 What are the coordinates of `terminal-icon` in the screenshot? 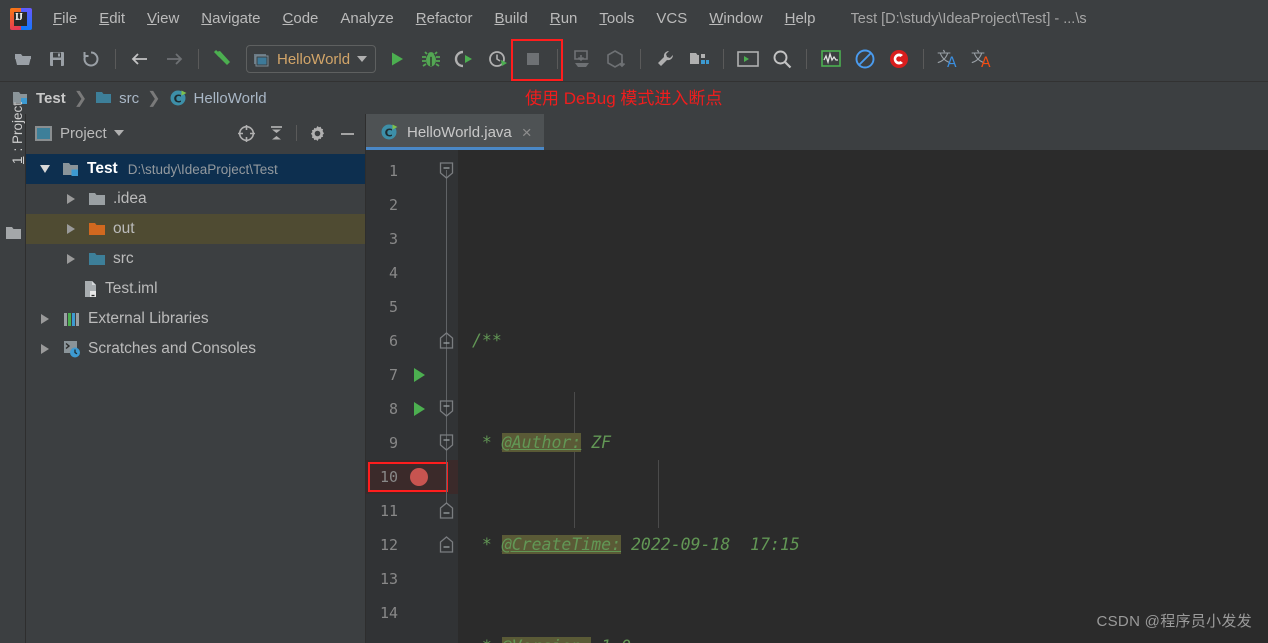 It's located at (748, 59).